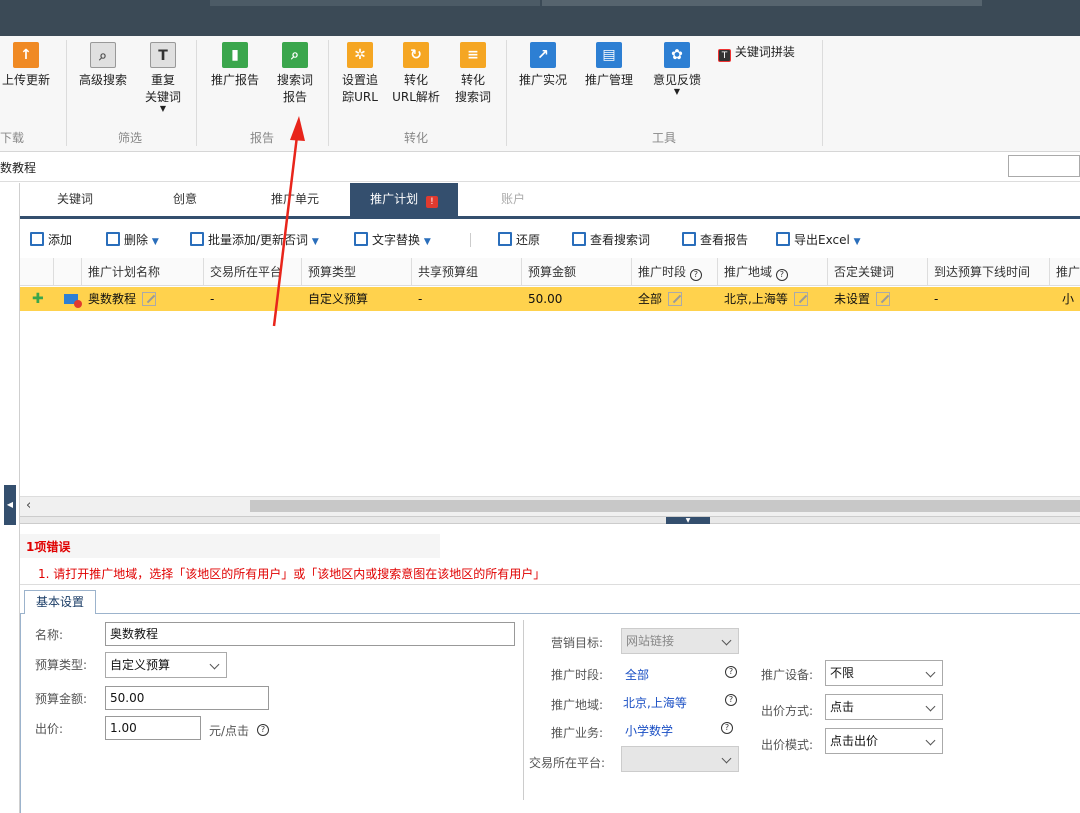 The width and height of the screenshot is (1080, 813). What do you see at coordinates (545, 299) in the screenshot?
I see `cell-budget-amount: 50.00` at bounding box center [545, 299].